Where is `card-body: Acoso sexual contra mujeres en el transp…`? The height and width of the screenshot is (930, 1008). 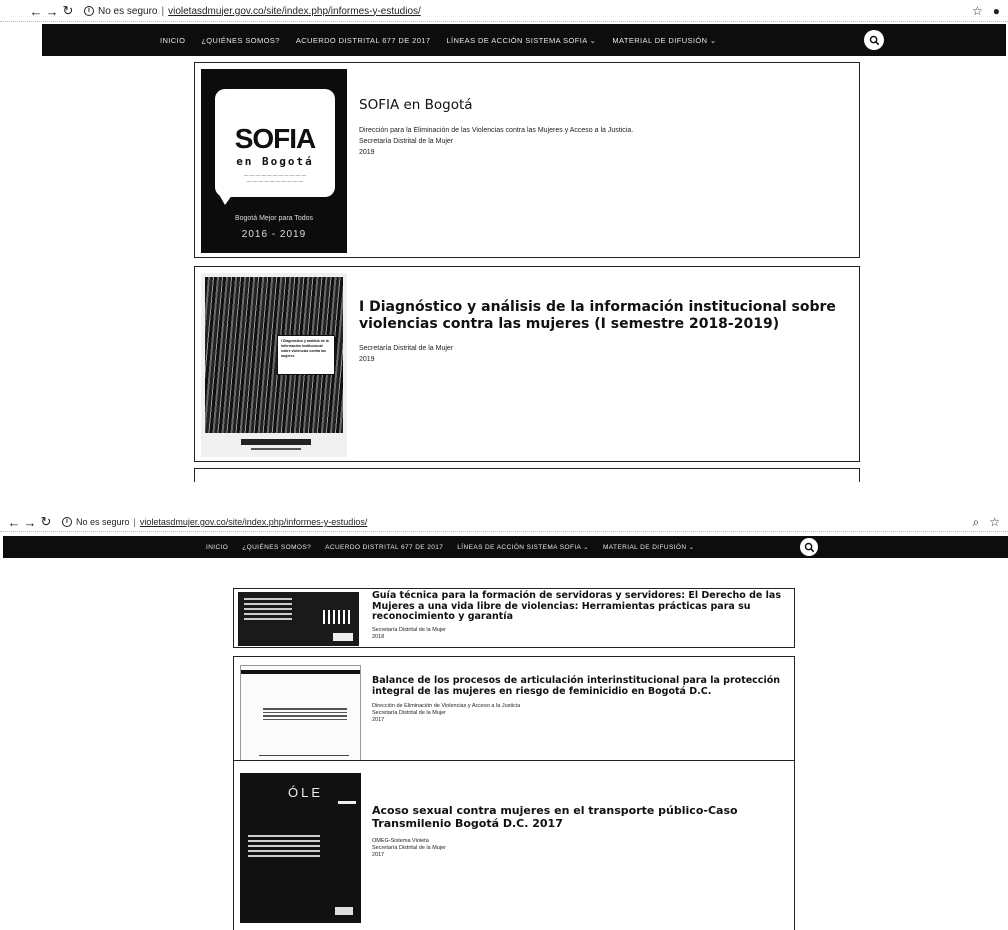 card-body: Acoso sexual contra mujeres en el transp… is located at coordinates (582, 831).